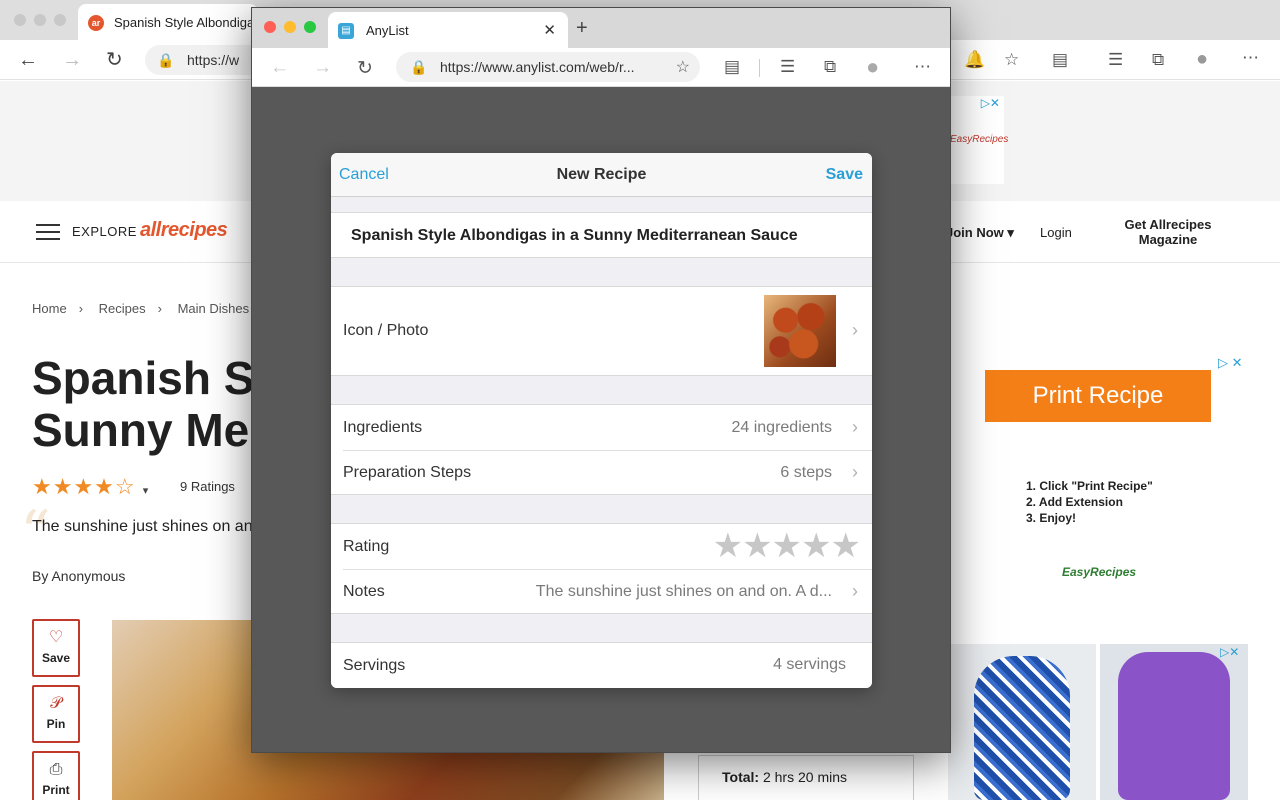 The image size is (1280, 800). I want to click on notification-icon: 🔔, so click(974, 60).